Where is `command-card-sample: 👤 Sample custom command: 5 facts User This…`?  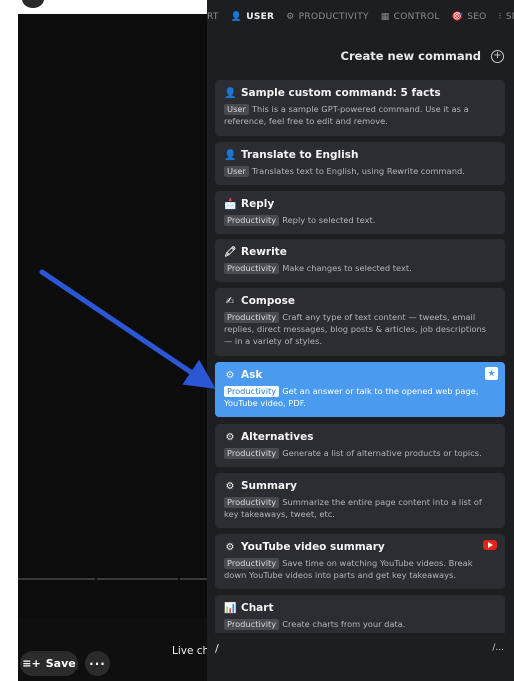 command-card-sample: 👤 Sample custom command: 5 facts User This… is located at coordinates (360, 108).